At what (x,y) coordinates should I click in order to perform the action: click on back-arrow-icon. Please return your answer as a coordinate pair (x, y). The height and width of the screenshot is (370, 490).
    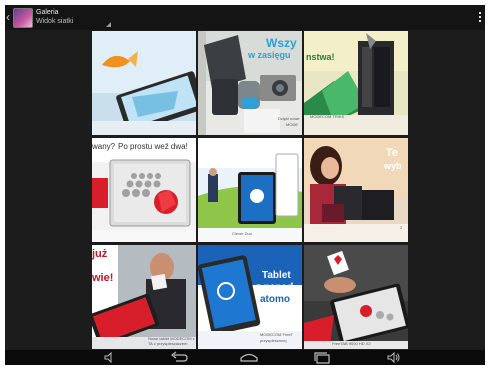
    Looking at the image, I should click on (179, 357).